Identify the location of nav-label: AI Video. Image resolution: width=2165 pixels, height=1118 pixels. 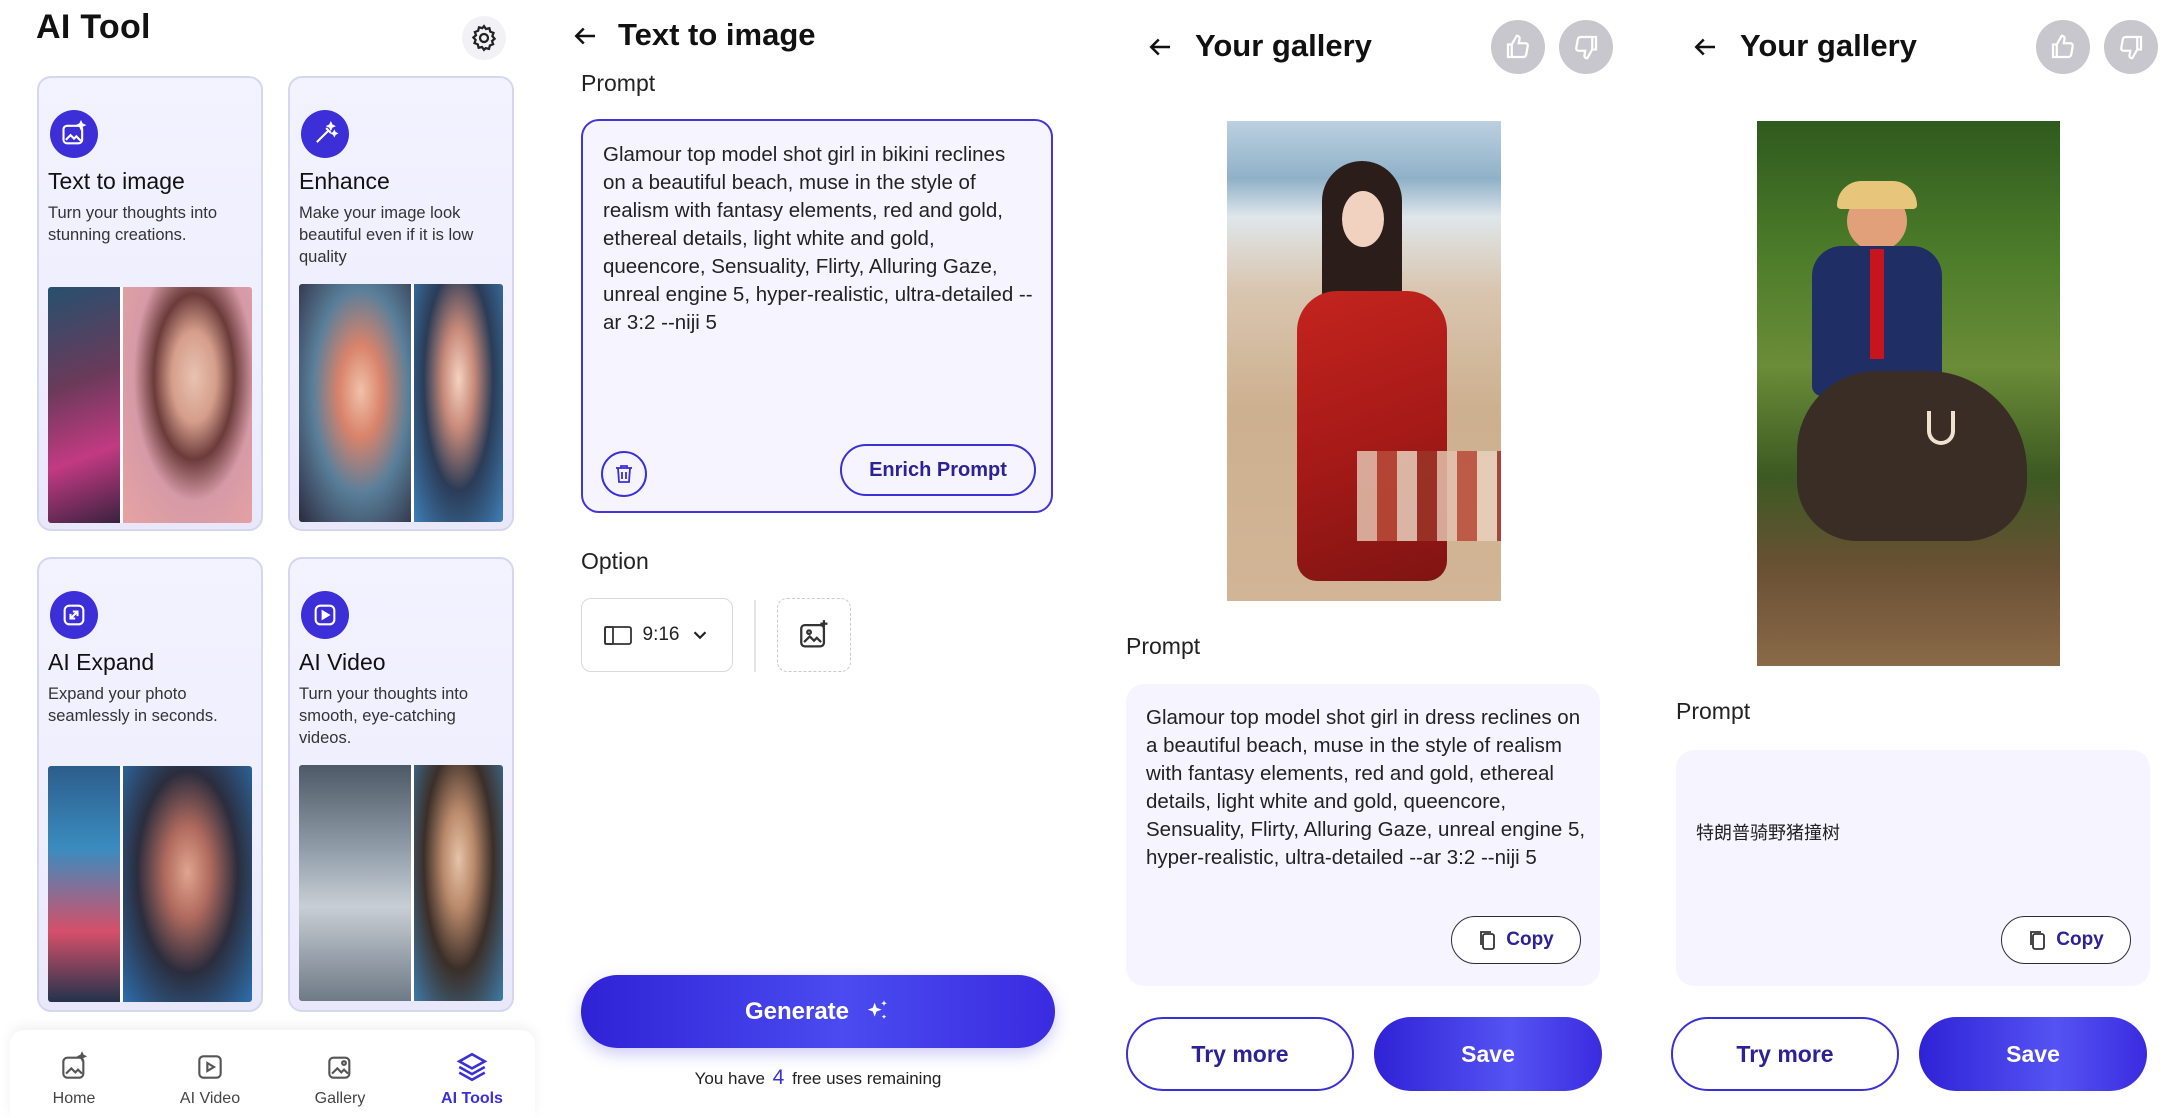
(210, 1098).